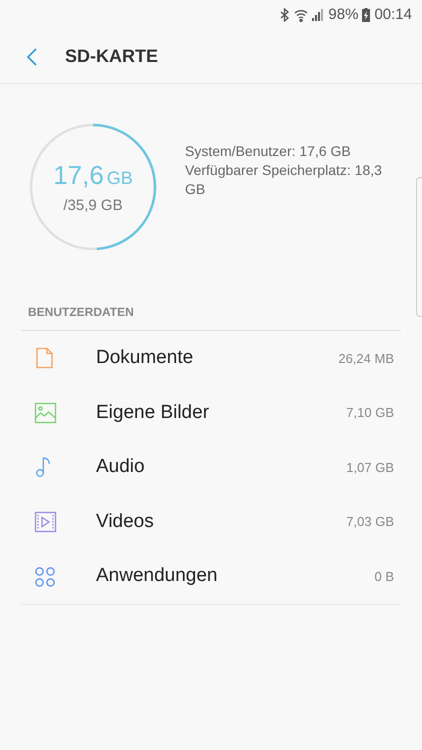 The width and height of the screenshot is (422, 750). I want to click on category-size: 26,24 MB, so click(366, 359).